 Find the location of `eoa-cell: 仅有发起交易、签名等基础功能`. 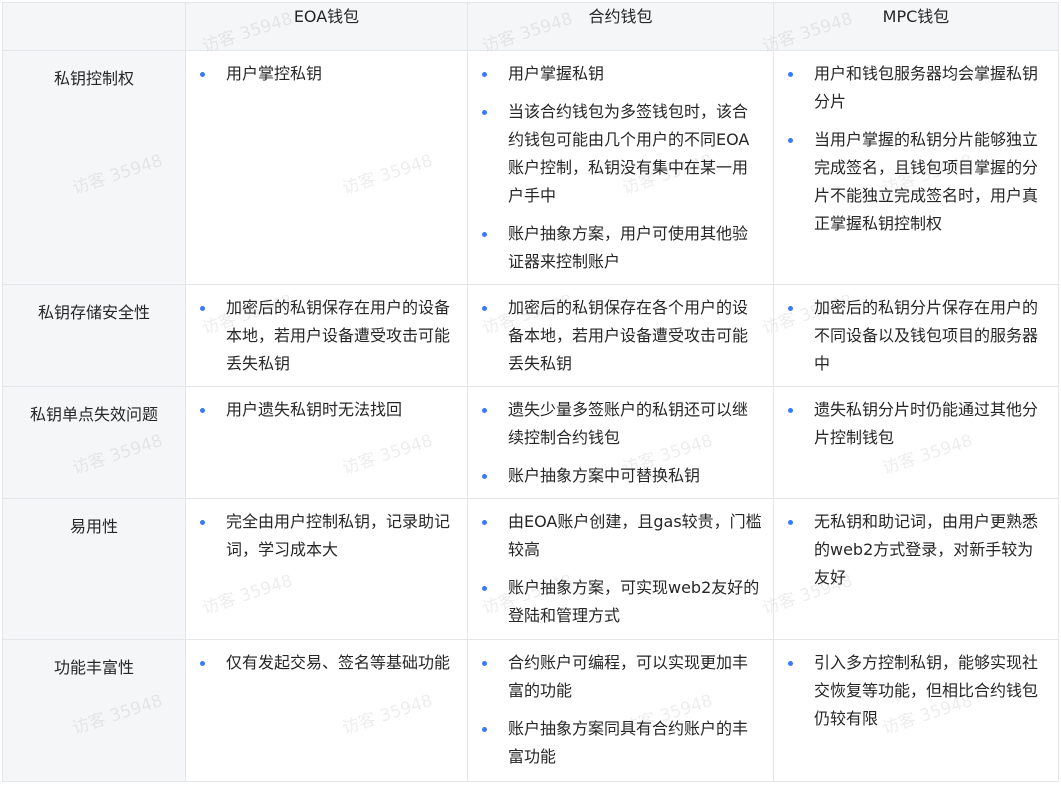

eoa-cell: 仅有发起交易、签名等基础功能 is located at coordinates (326, 710).